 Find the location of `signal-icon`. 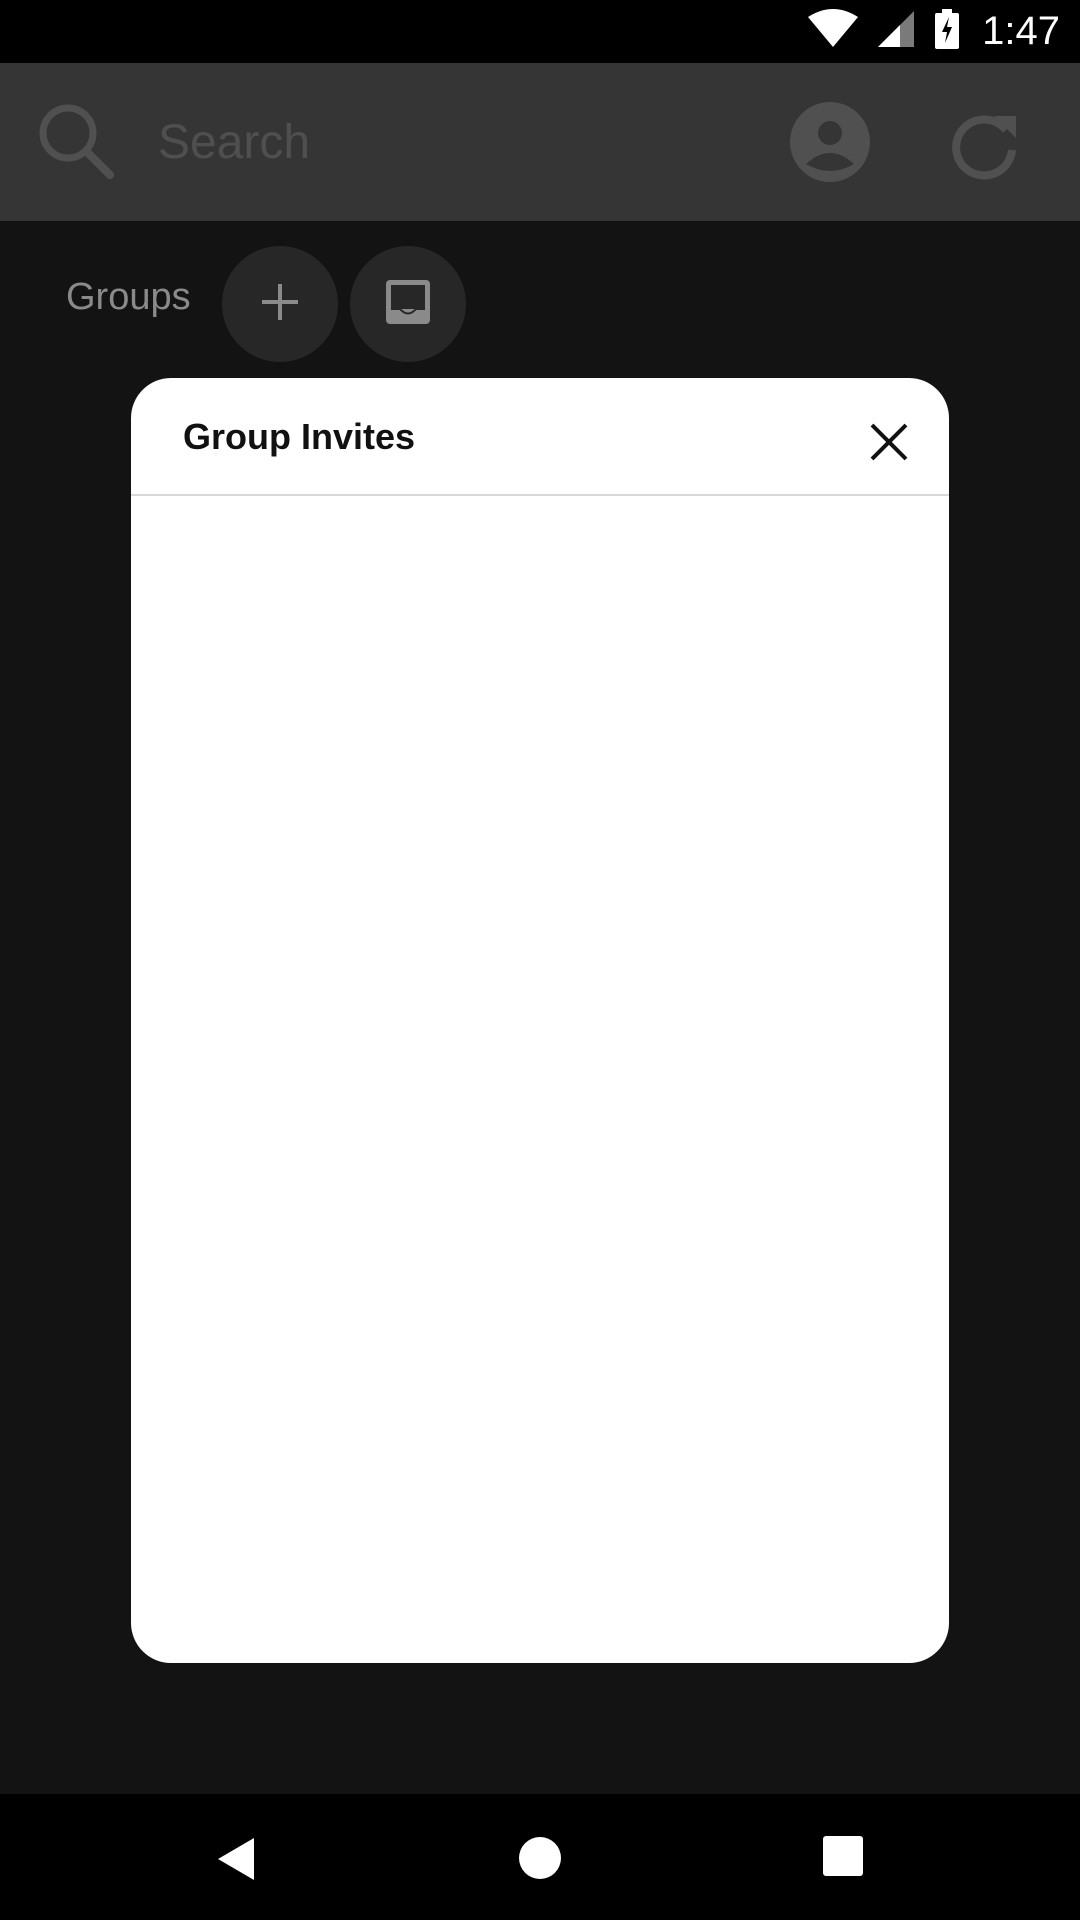

signal-icon is located at coordinates (896, 31).